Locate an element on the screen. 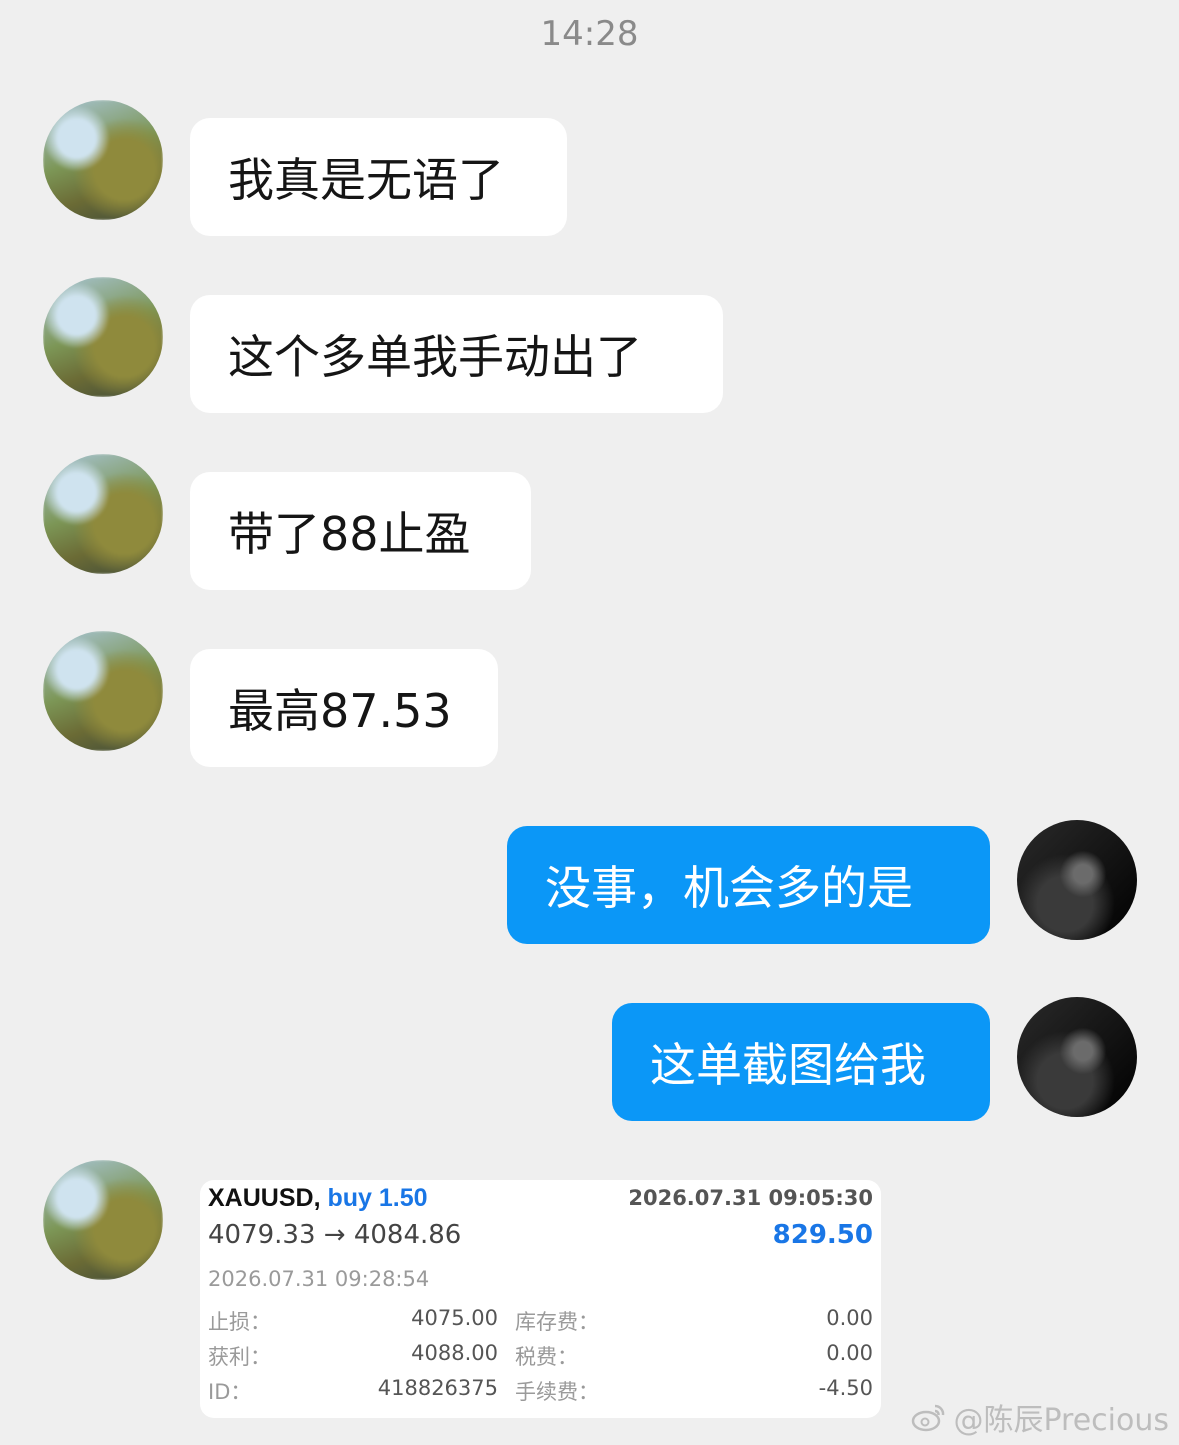 The image size is (1179, 1445). swap-label: 库存费： is located at coordinates (557, 1322).